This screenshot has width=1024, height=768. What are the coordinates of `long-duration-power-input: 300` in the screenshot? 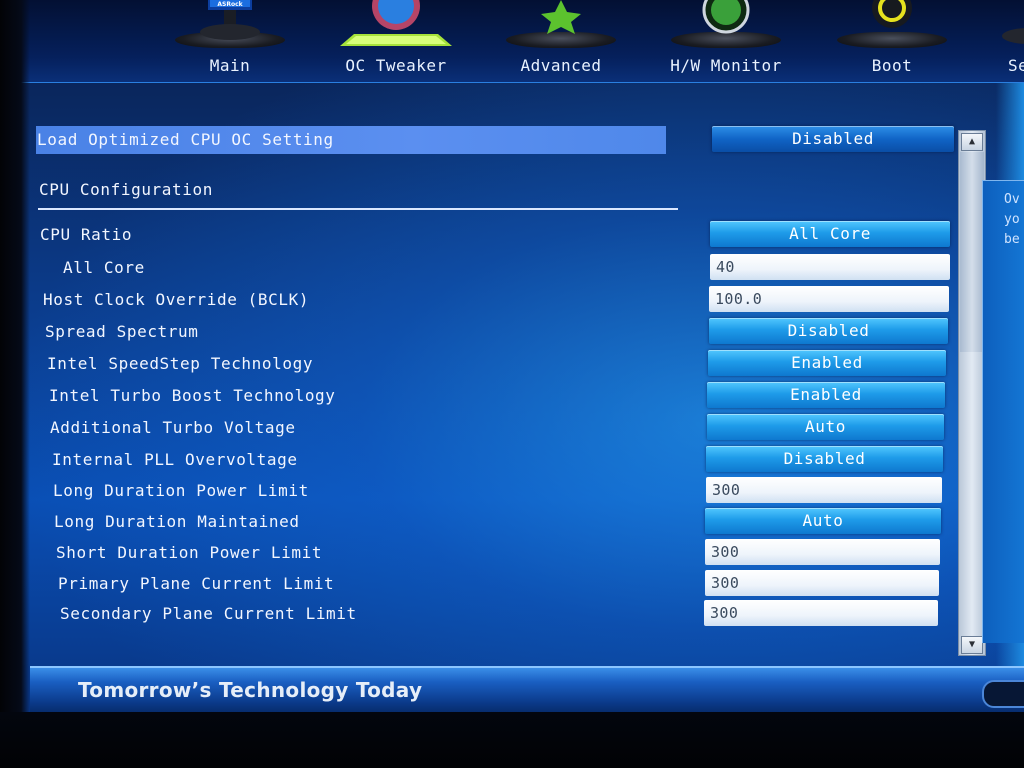 It's located at (824, 490).